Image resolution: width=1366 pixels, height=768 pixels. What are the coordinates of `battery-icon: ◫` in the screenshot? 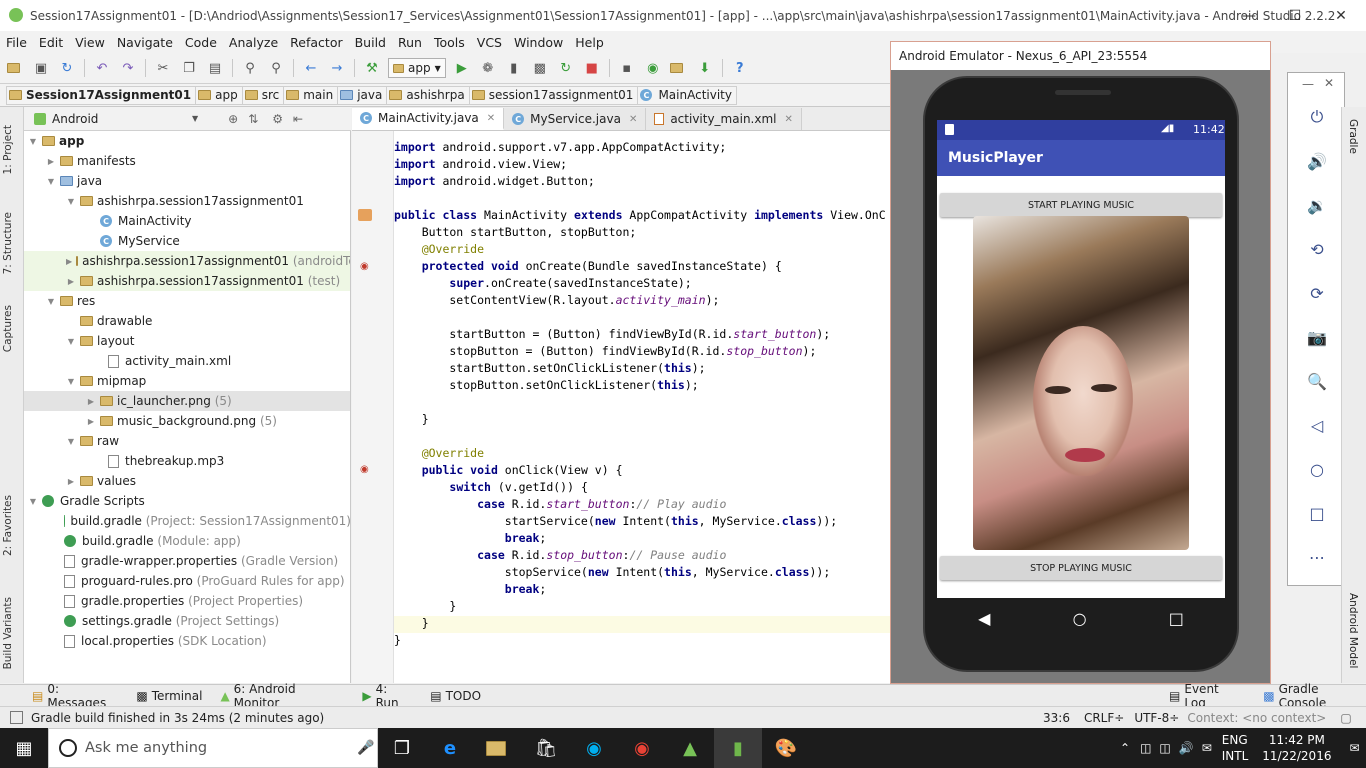 It's located at (1145, 748).